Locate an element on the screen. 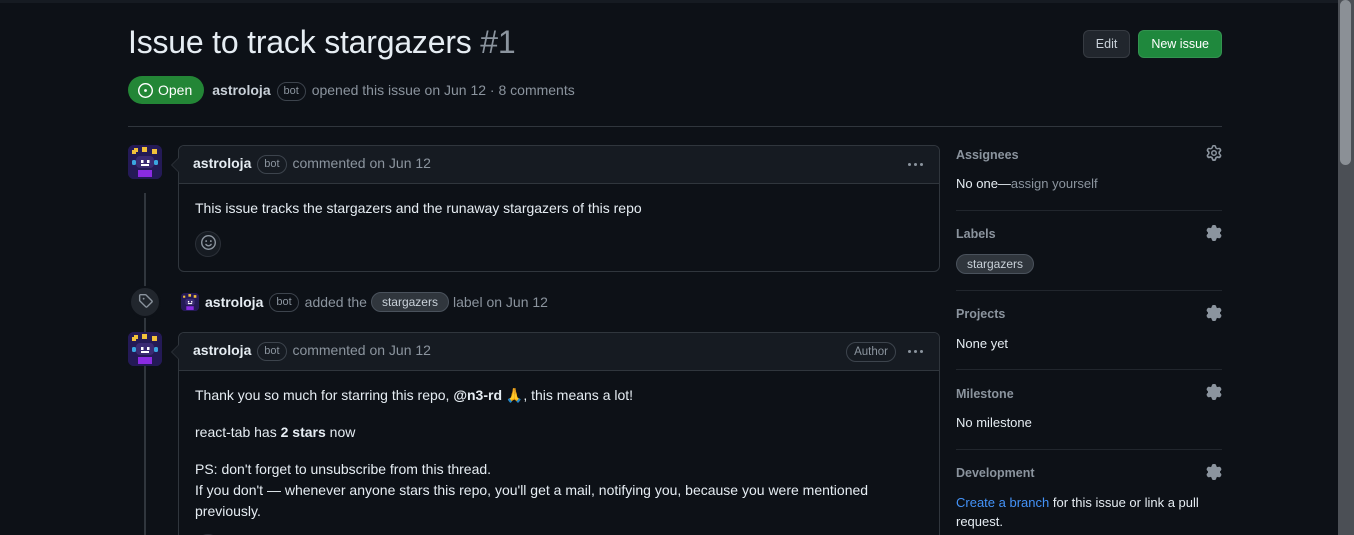  event-author-link: astroloja is located at coordinates (234, 302).